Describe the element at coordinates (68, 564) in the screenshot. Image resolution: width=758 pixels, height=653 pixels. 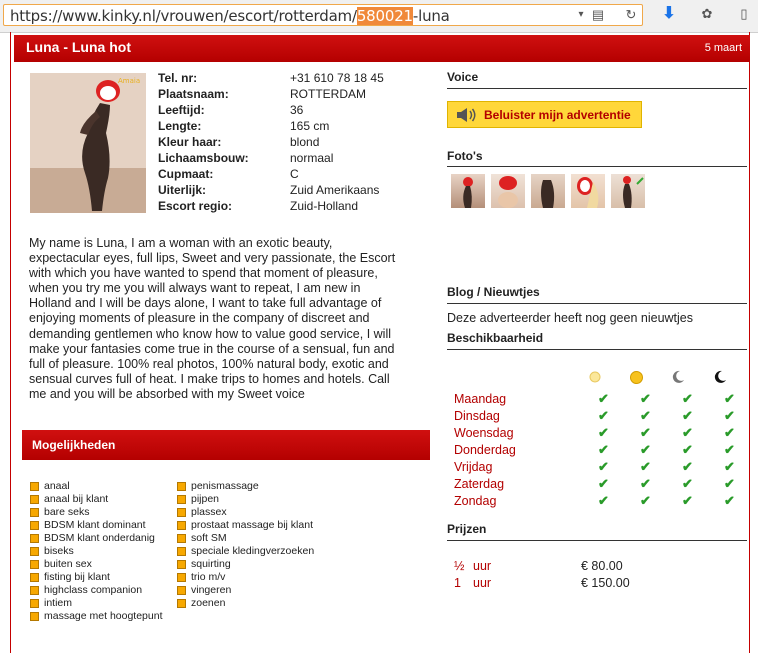
I see `option-label: buiten sex` at that location.